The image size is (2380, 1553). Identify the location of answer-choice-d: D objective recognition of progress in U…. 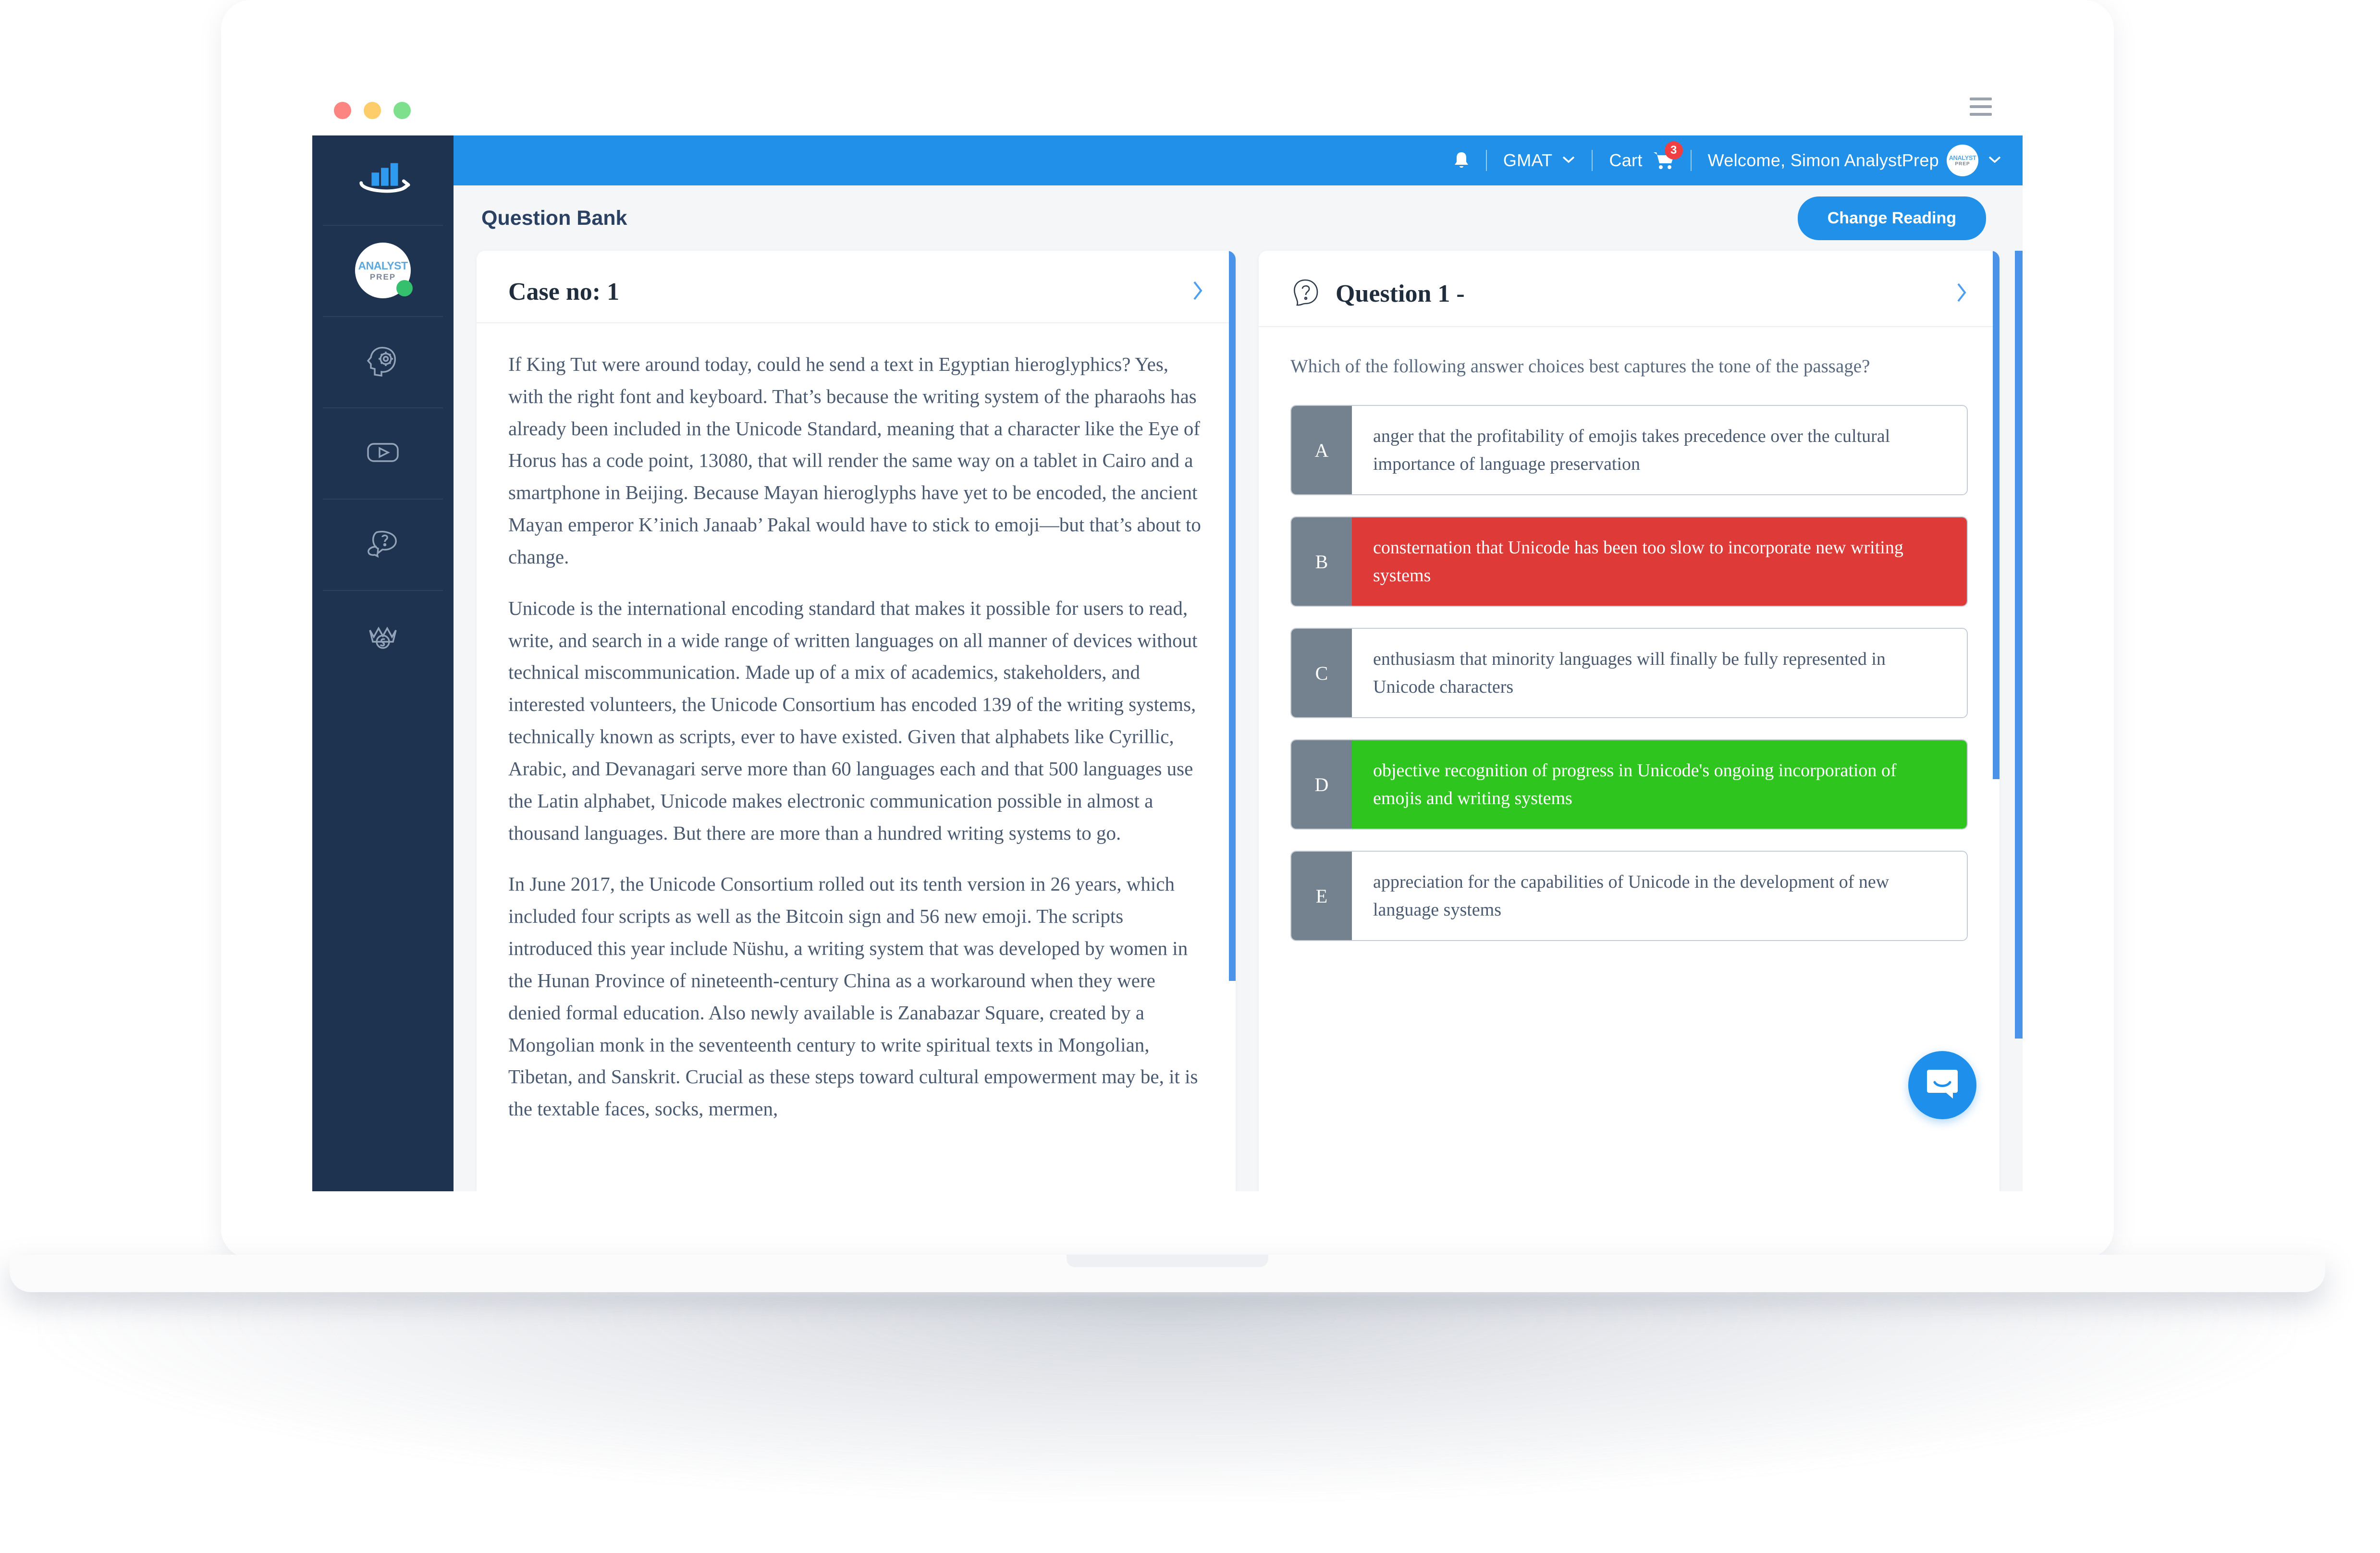
(1629, 784).